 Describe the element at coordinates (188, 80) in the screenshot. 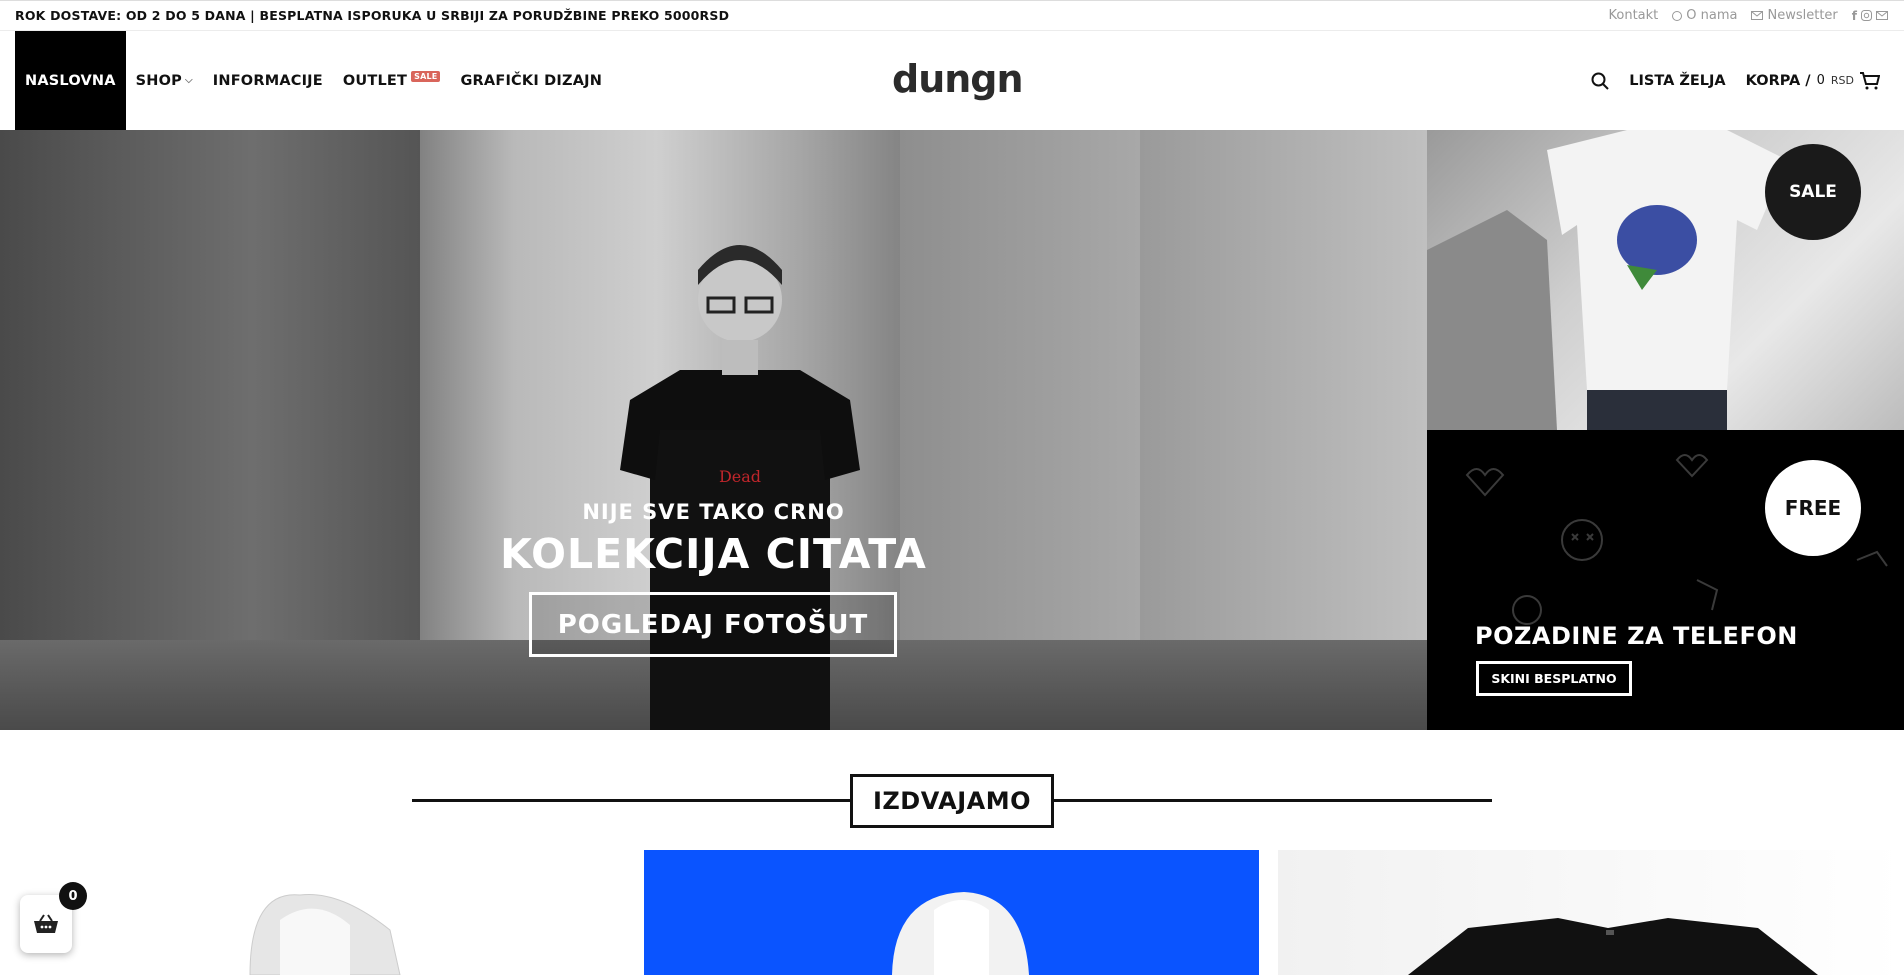

I see `chevron-down-icon: ⌵` at that location.